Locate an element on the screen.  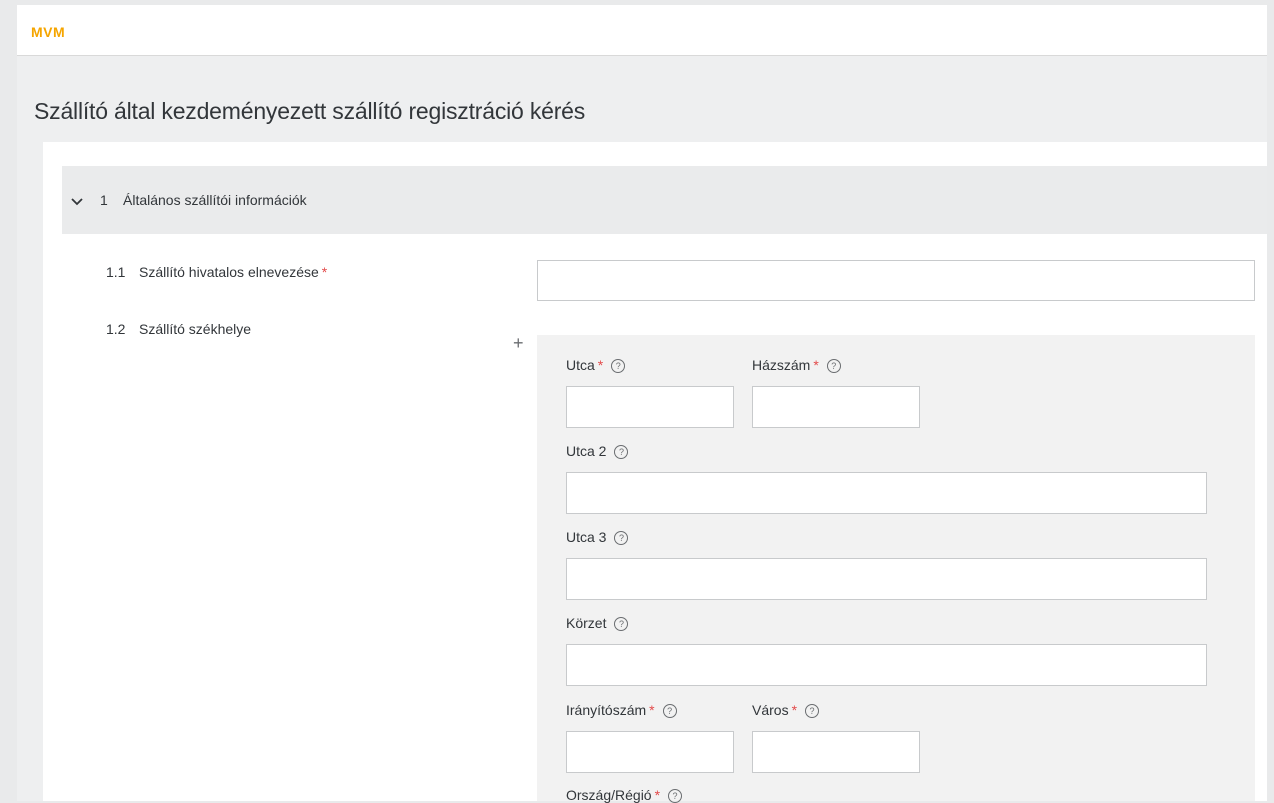
district-label: Körzet? is located at coordinates (597, 623).